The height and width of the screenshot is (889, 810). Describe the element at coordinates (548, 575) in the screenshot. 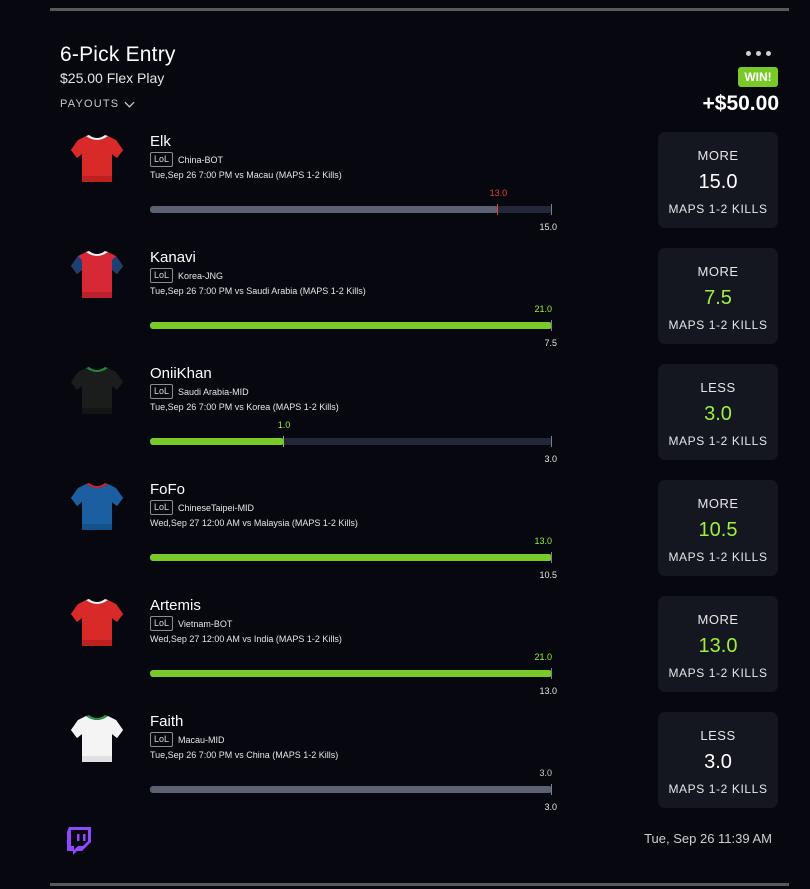

I see `line-value-label: 10.5` at that location.